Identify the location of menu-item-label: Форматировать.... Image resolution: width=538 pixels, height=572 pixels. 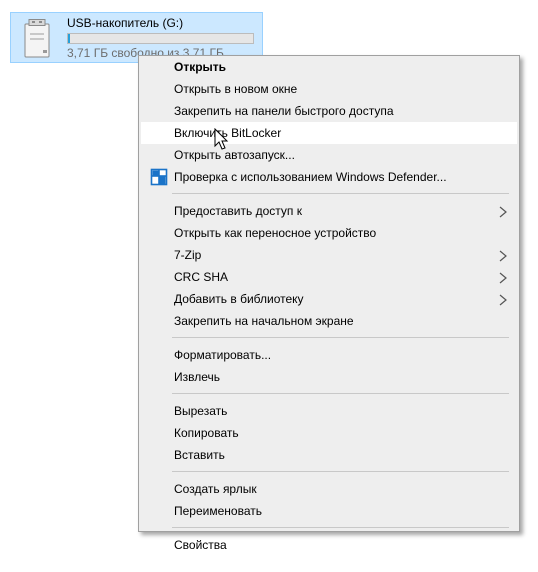
(223, 355).